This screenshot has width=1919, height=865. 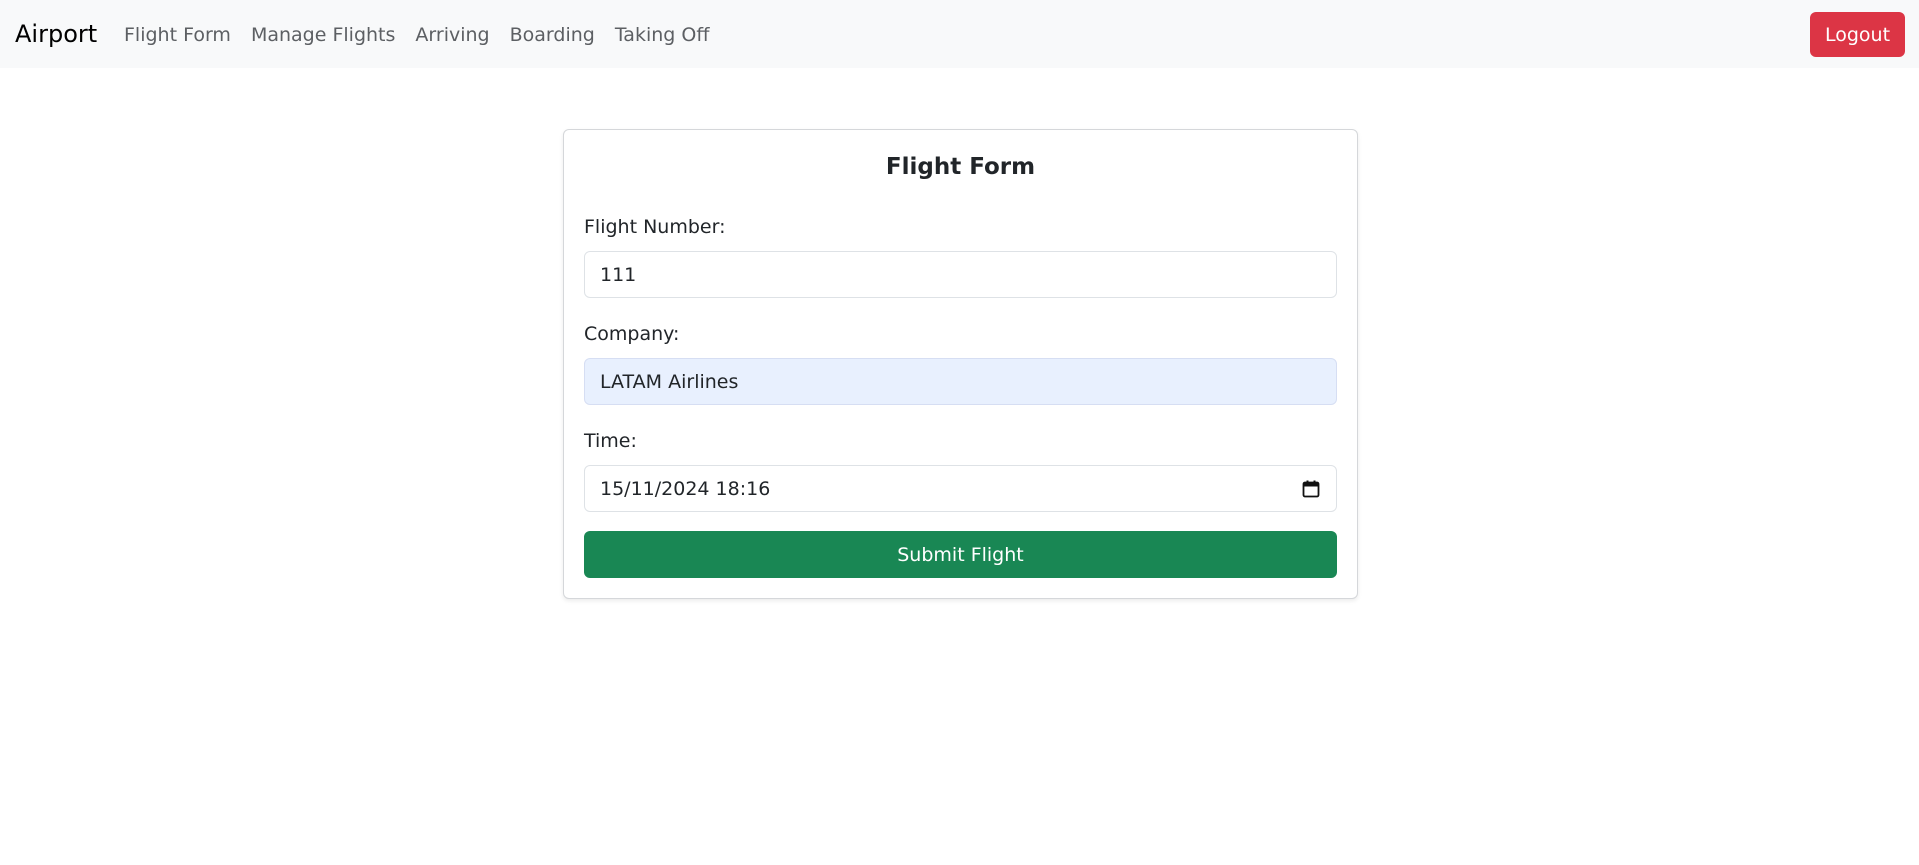 I want to click on logout-button: Logout, so click(x=1857, y=34).